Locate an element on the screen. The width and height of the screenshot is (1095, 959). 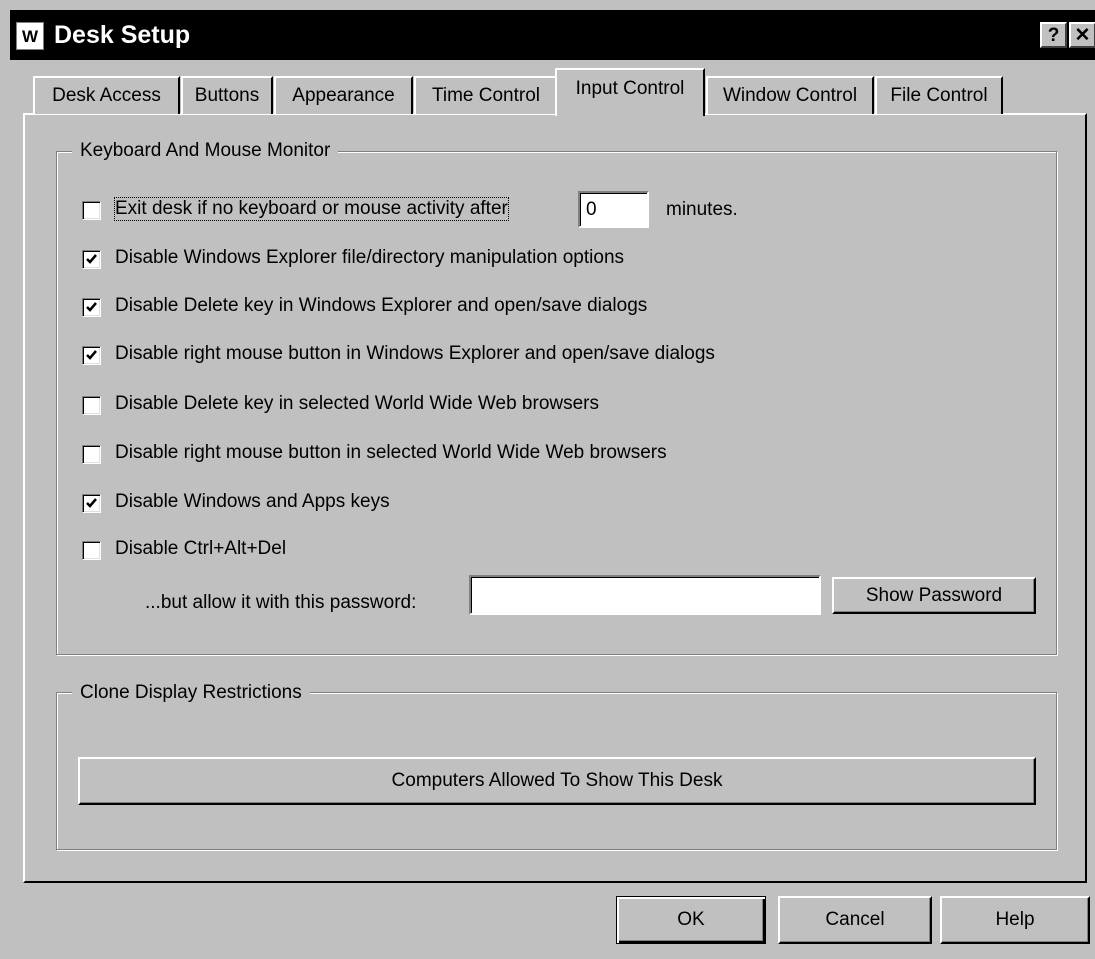
tab-window-control: Window Control is located at coordinates (790, 95).